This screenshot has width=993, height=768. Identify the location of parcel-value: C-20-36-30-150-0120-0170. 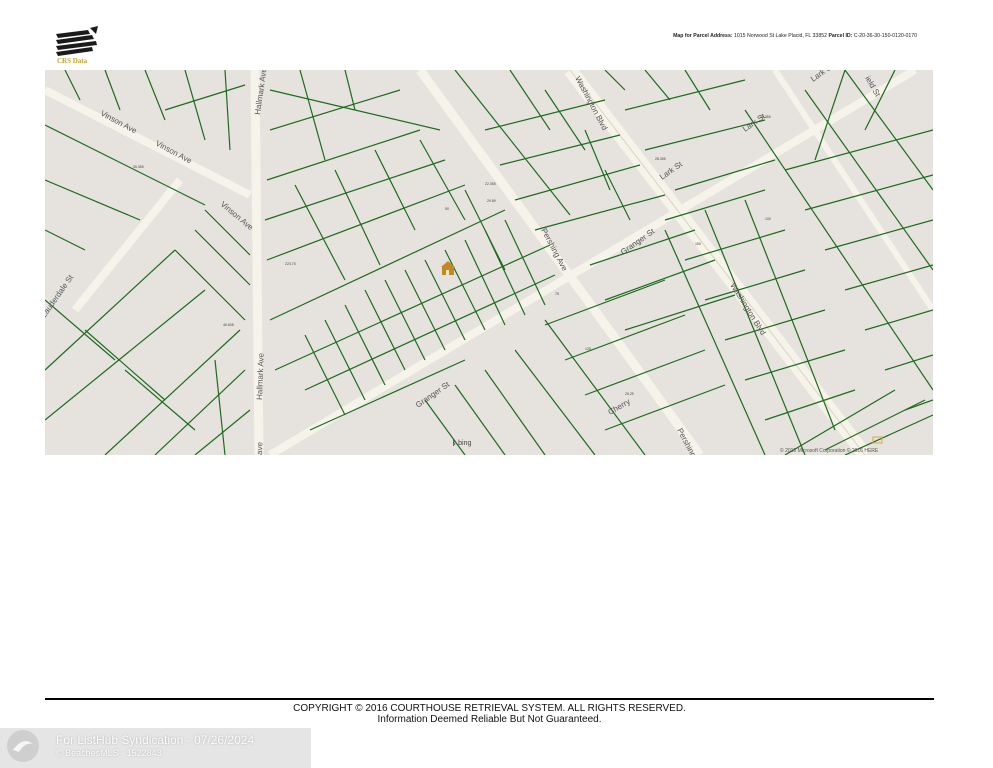
(885, 36).